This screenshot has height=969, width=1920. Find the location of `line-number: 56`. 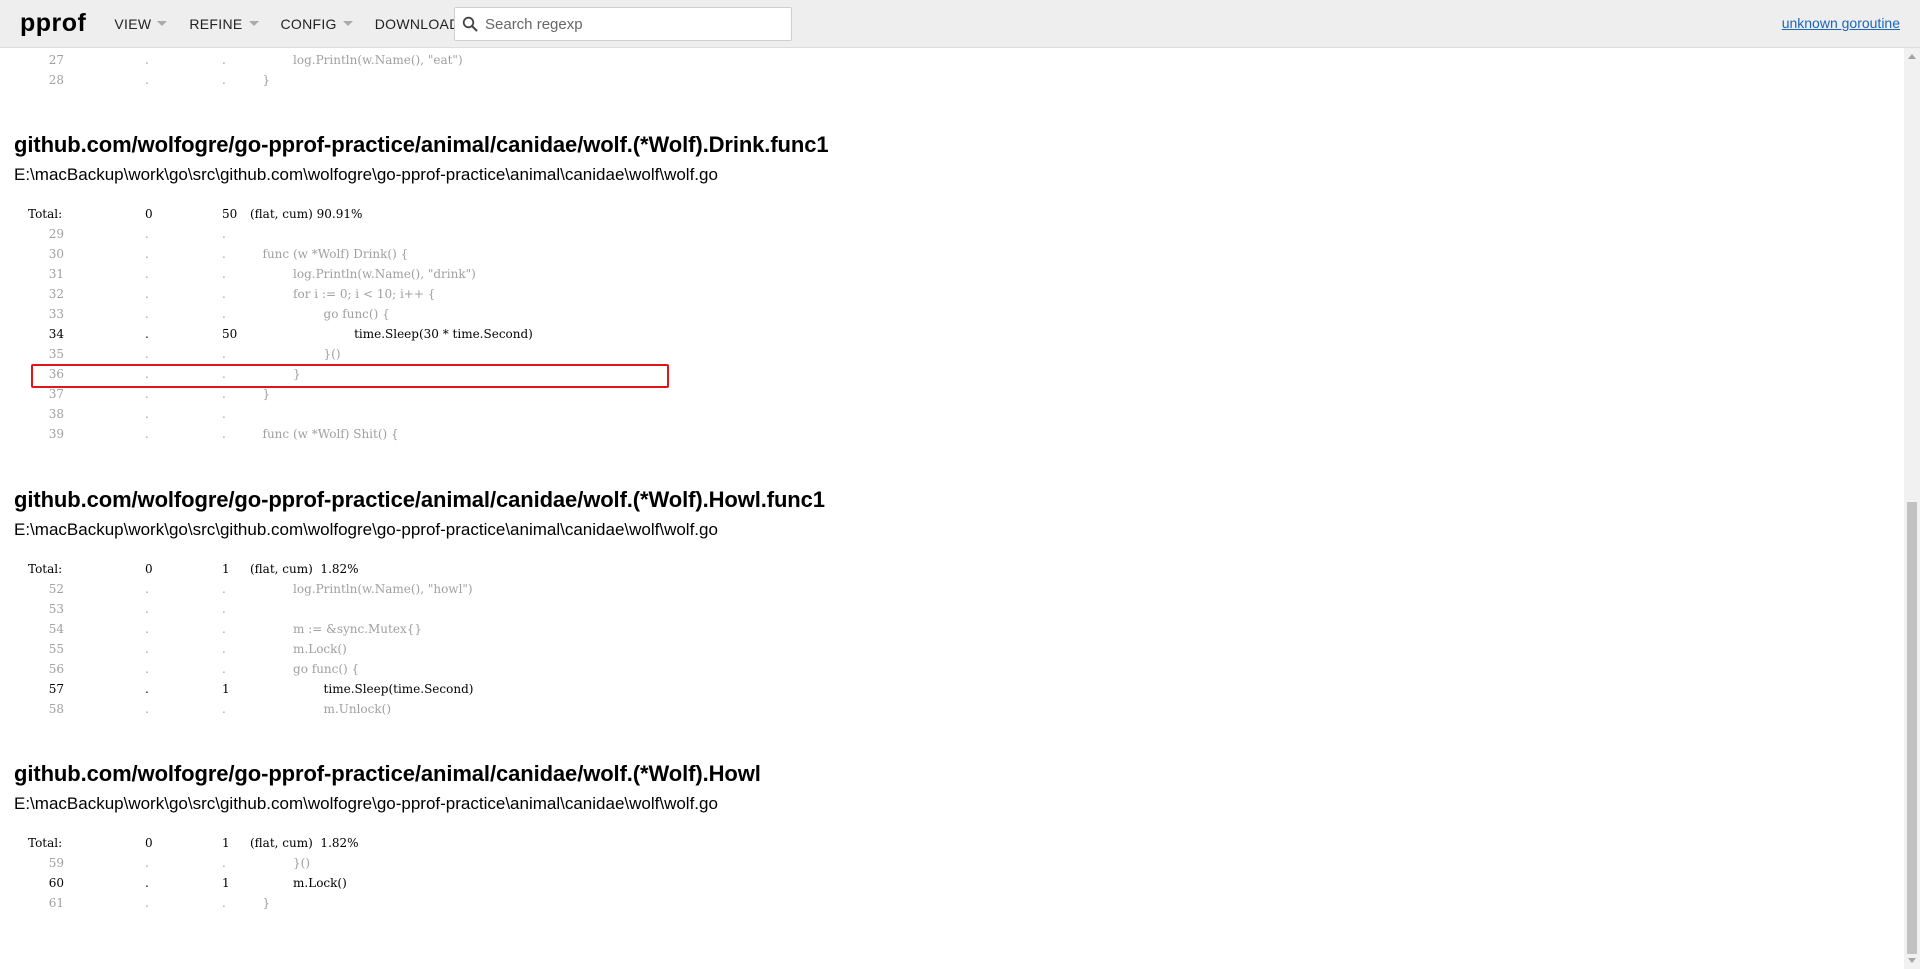

line-number: 56 is located at coordinates (56, 669).